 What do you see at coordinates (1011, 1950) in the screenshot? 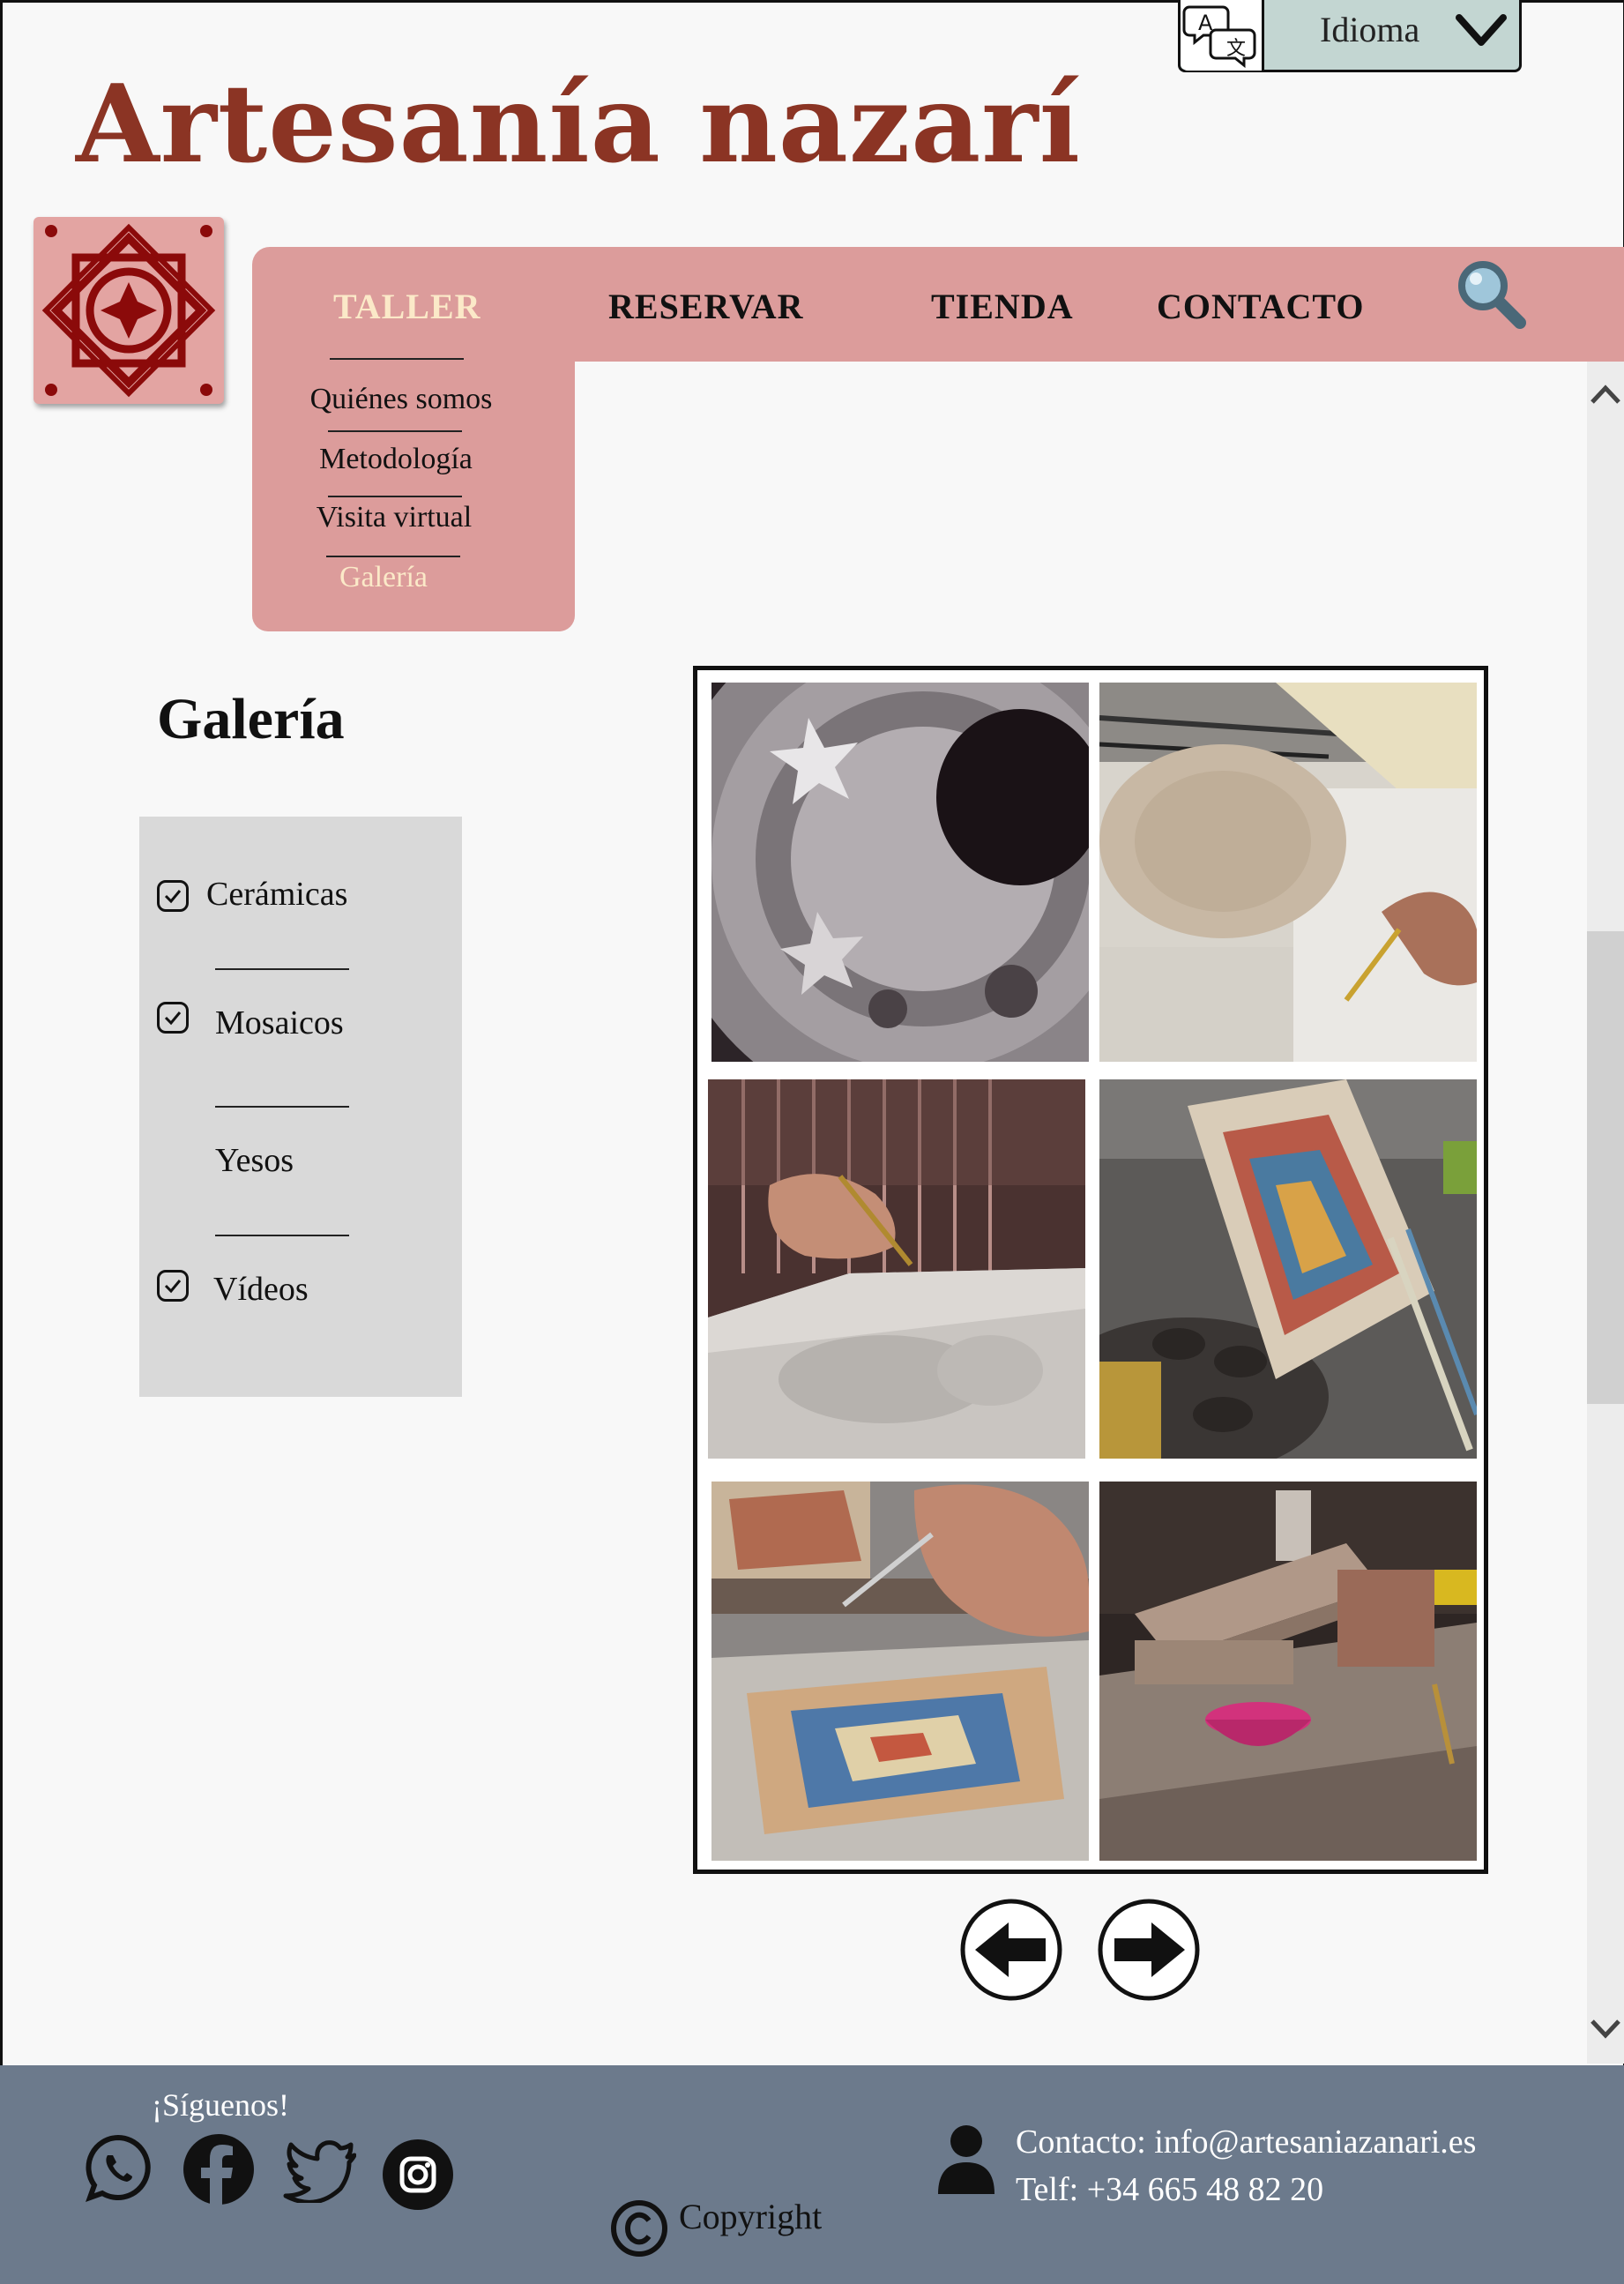
I see `arrow-left-icon` at bounding box center [1011, 1950].